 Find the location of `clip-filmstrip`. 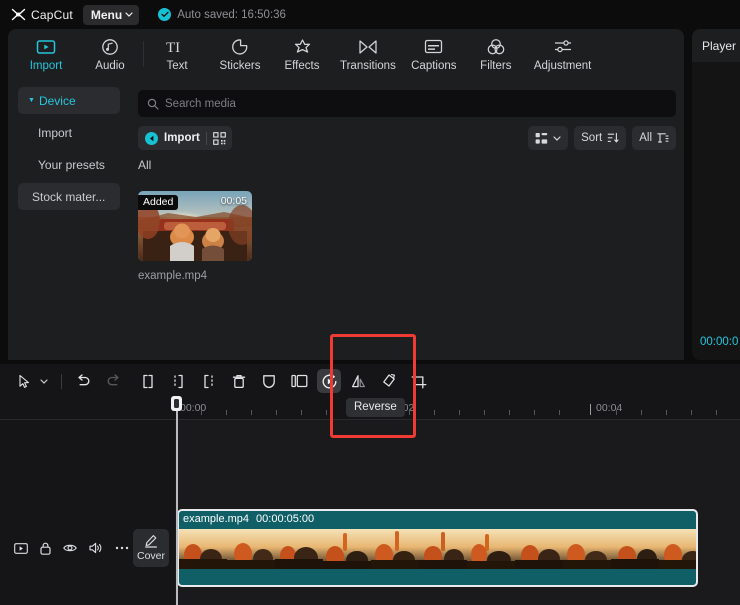

clip-filmstrip is located at coordinates (437, 549).